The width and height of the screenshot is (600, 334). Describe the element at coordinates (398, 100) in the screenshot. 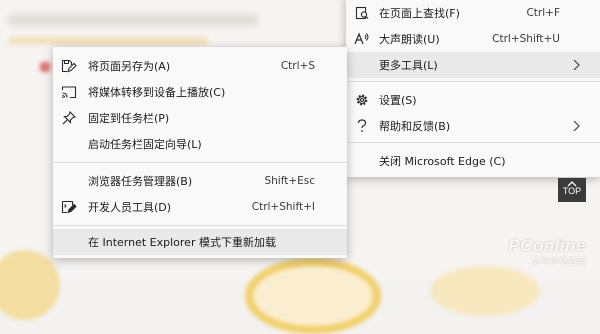

I see `menu-item-label: 设置(S)` at that location.